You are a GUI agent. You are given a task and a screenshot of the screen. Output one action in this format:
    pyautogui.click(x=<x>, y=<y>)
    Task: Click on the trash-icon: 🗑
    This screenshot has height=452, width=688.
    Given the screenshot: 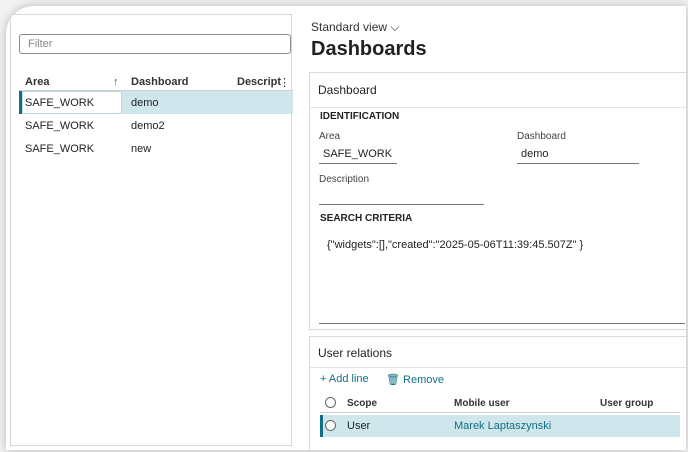 What is the action you would take?
    pyautogui.click(x=393, y=380)
    